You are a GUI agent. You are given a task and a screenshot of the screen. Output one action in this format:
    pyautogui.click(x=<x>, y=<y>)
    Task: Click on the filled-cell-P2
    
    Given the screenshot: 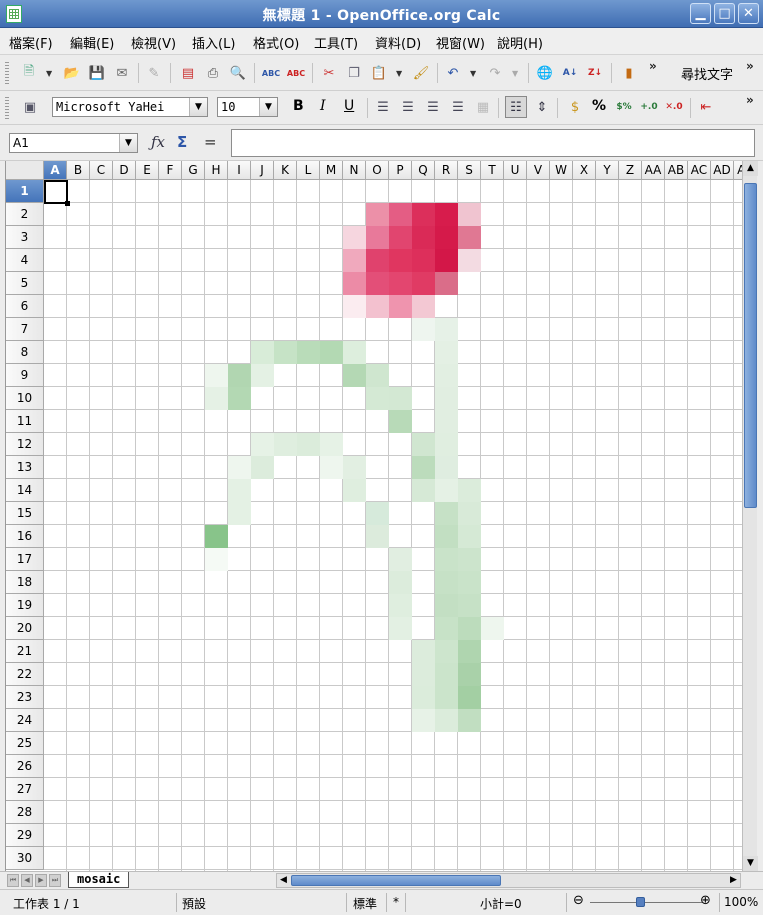 What is the action you would take?
    pyautogui.click(x=400, y=214)
    